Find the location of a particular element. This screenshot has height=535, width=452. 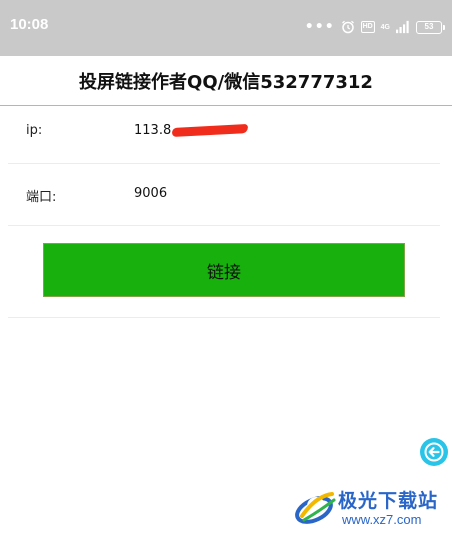

back-arrow-icon is located at coordinates (434, 452).